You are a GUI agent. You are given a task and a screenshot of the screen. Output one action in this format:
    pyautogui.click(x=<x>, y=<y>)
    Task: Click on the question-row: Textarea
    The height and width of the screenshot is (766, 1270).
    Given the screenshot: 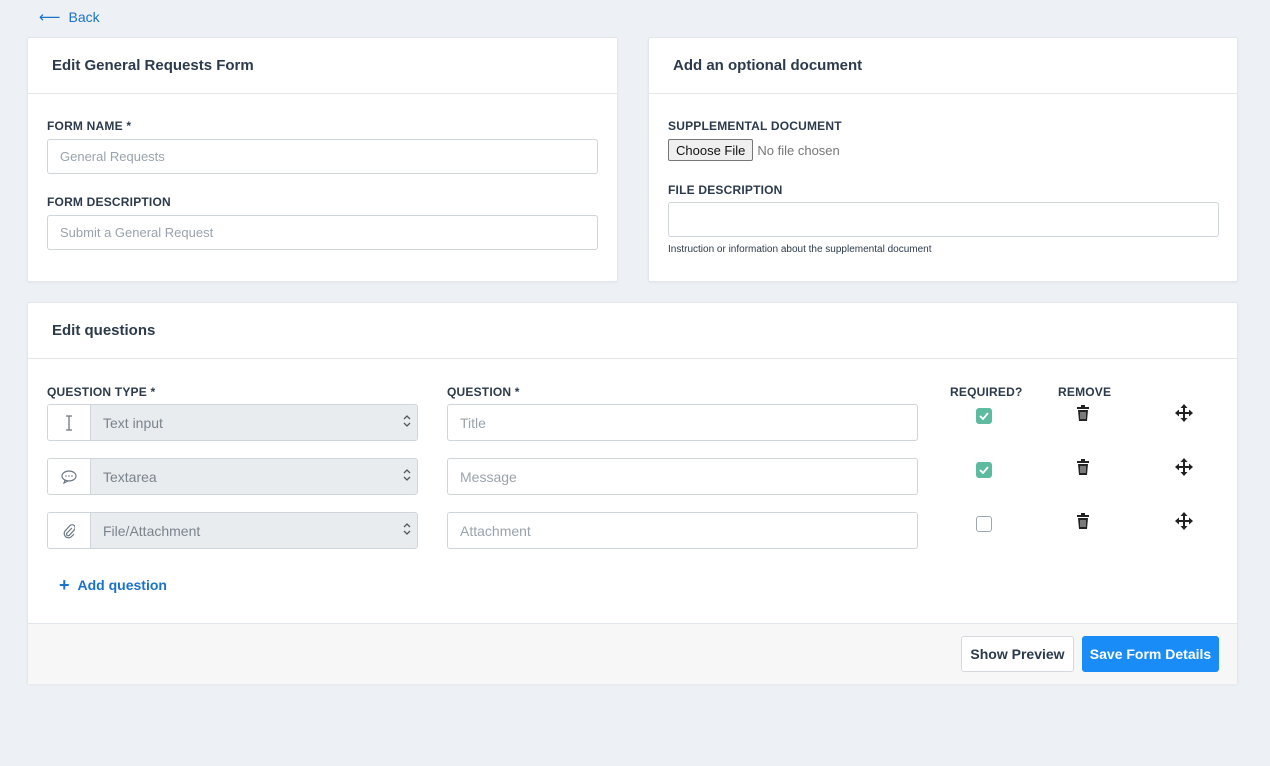 What is the action you would take?
    pyautogui.click(x=627, y=476)
    